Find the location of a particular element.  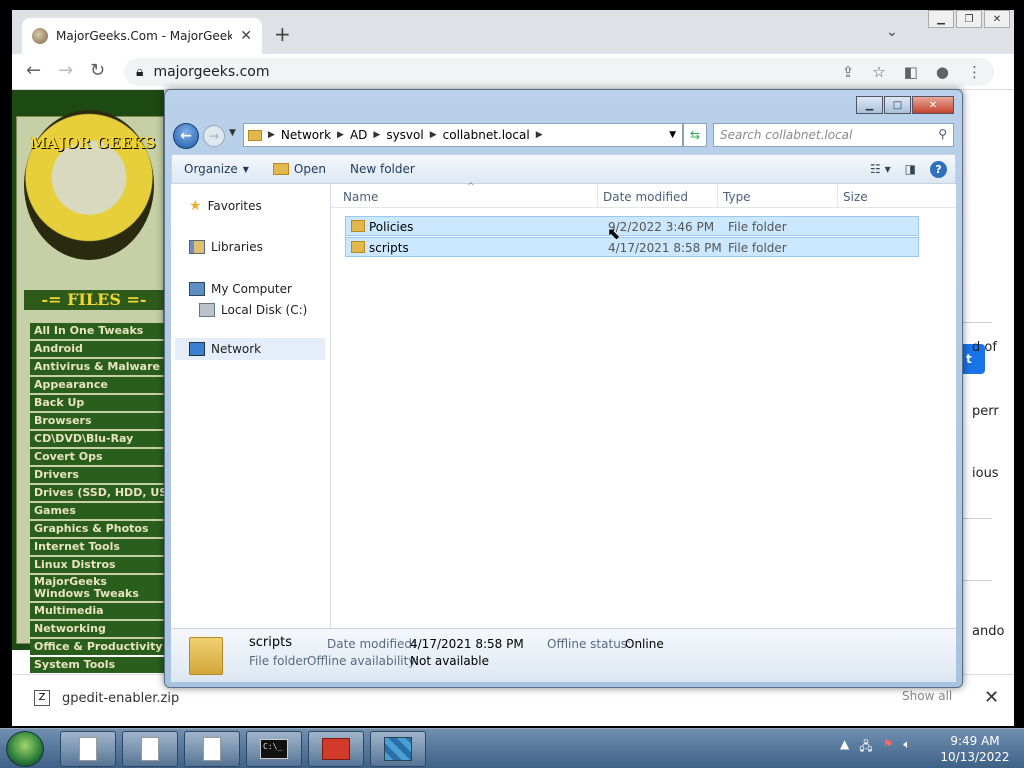

side-panel-icon: ◧ is located at coordinates (911, 72).